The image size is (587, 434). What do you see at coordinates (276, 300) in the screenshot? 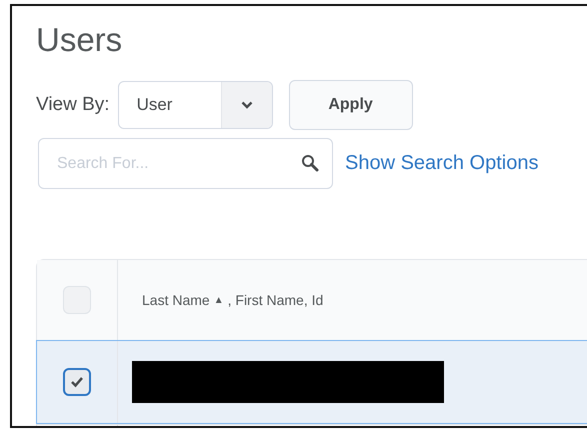
I see `column-header: , First Name, Id` at bounding box center [276, 300].